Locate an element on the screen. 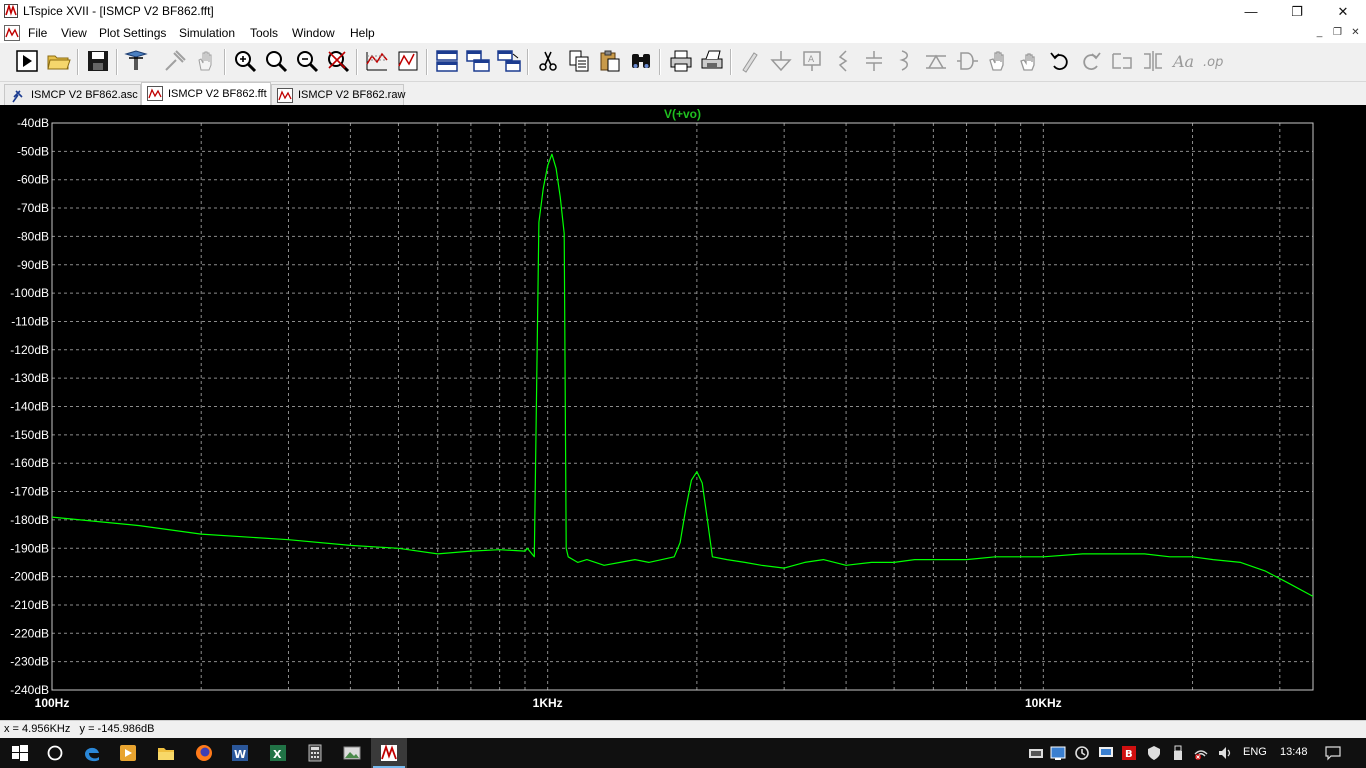  y-tick-label: -40dB is located at coordinates (33, 123).